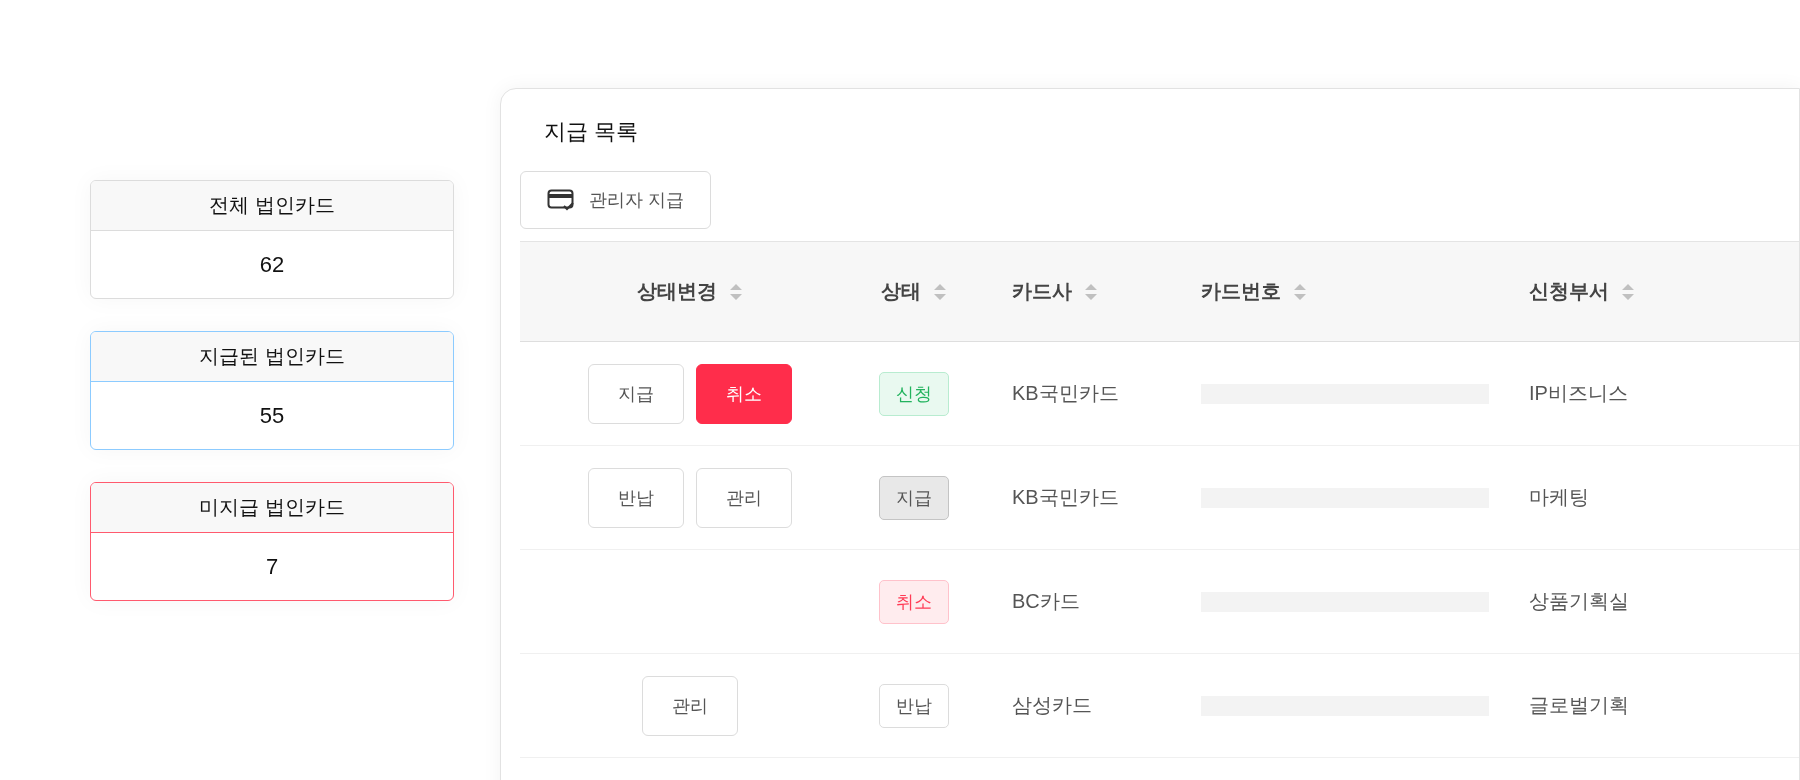 The image size is (1800, 780). Describe the element at coordinates (1559, 497) in the screenshot. I see `table-cell-text: 마케팅` at that location.